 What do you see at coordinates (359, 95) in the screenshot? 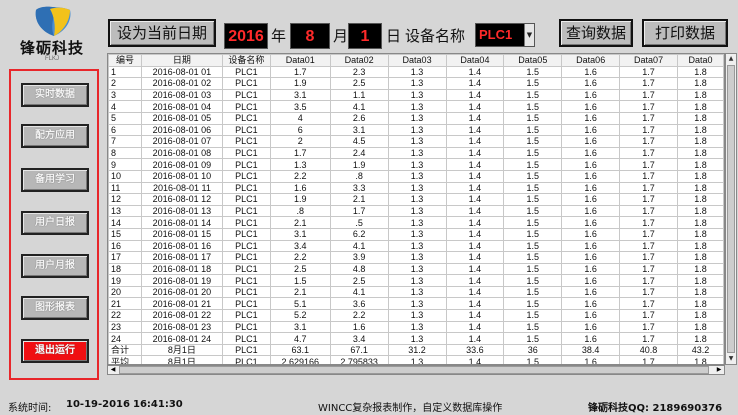
I see `table-cell: 1.1` at bounding box center [359, 95].